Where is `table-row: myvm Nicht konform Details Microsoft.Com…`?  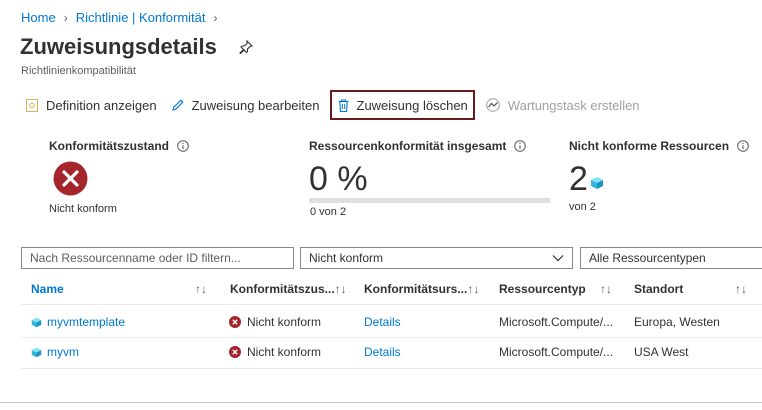 table-row: myvm Nicht konform Details Microsoft.Com… is located at coordinates (391, 352).